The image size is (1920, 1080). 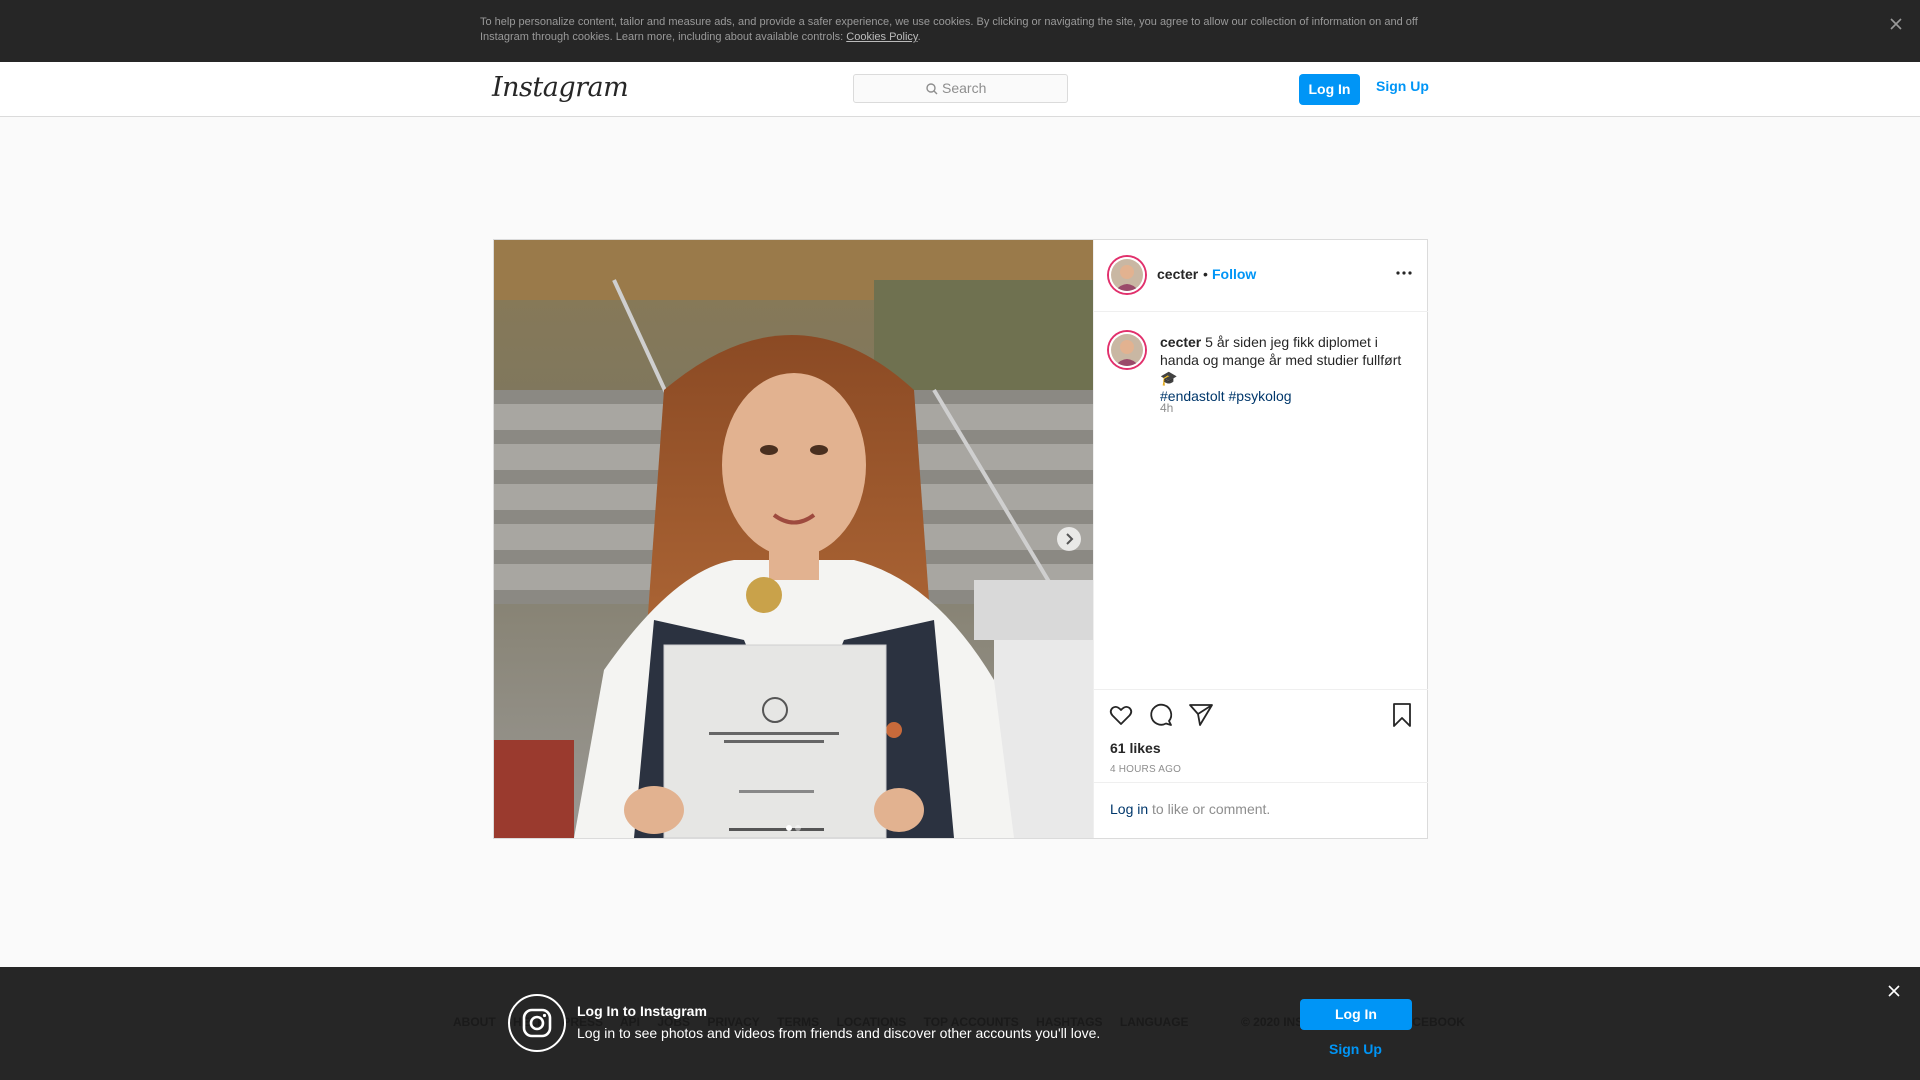 I want to click on hashtag-link: #psykolog, so click(x=1260, y=396).